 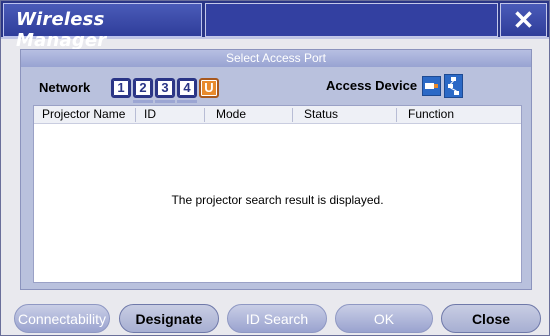 I want to click on column-mode: Mode, so click(x=231, y=114).